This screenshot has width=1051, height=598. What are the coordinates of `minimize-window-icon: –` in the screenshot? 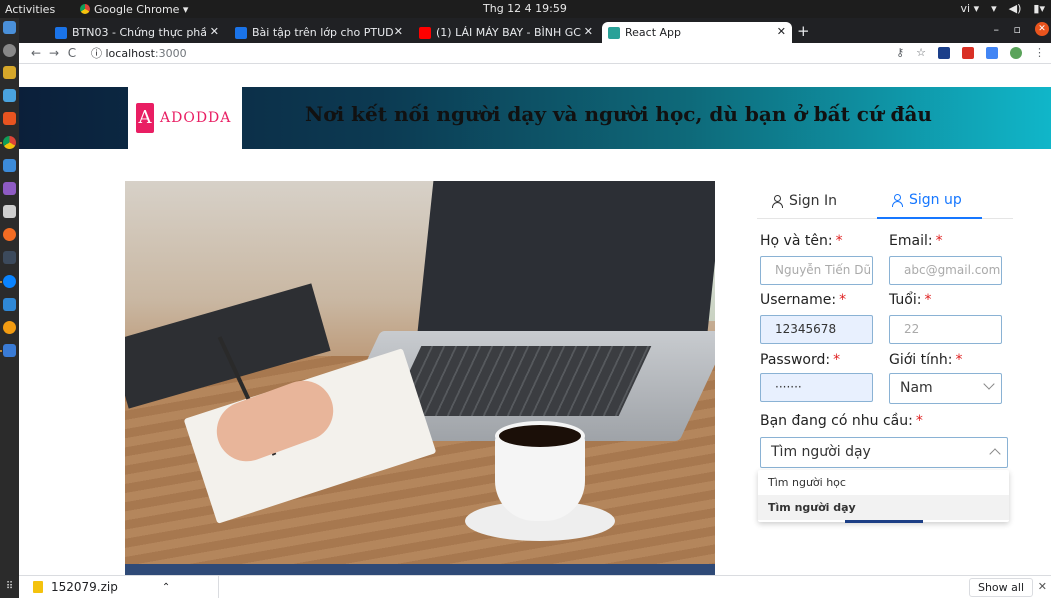 It's located at (997, 29).